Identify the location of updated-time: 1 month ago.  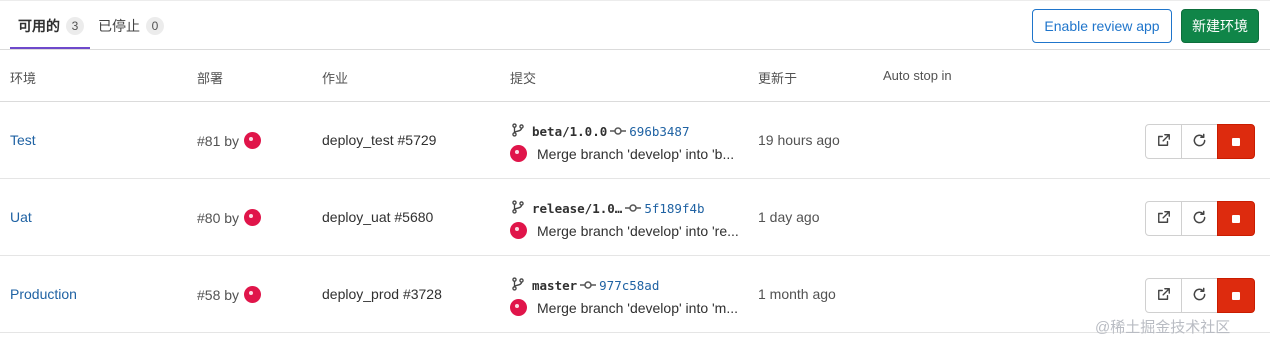
(797, 294).